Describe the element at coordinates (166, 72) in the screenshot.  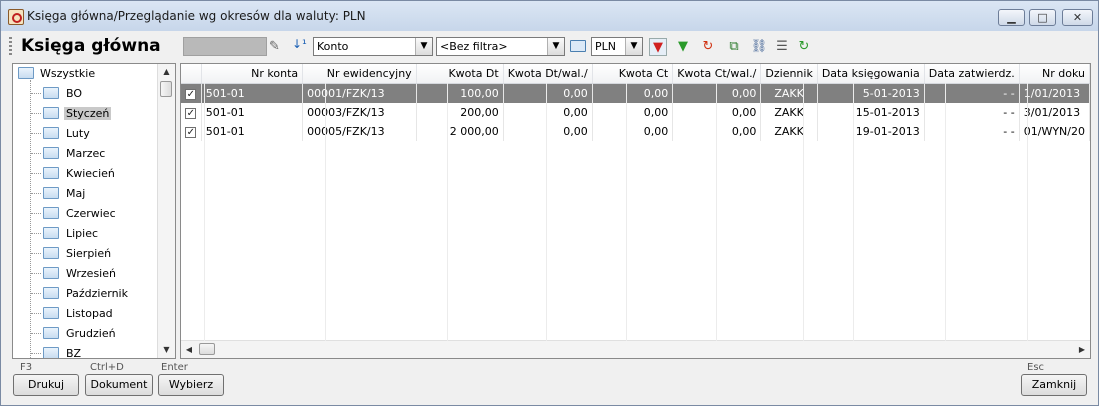
I see `scroll-up-icon: ▲` at that location.